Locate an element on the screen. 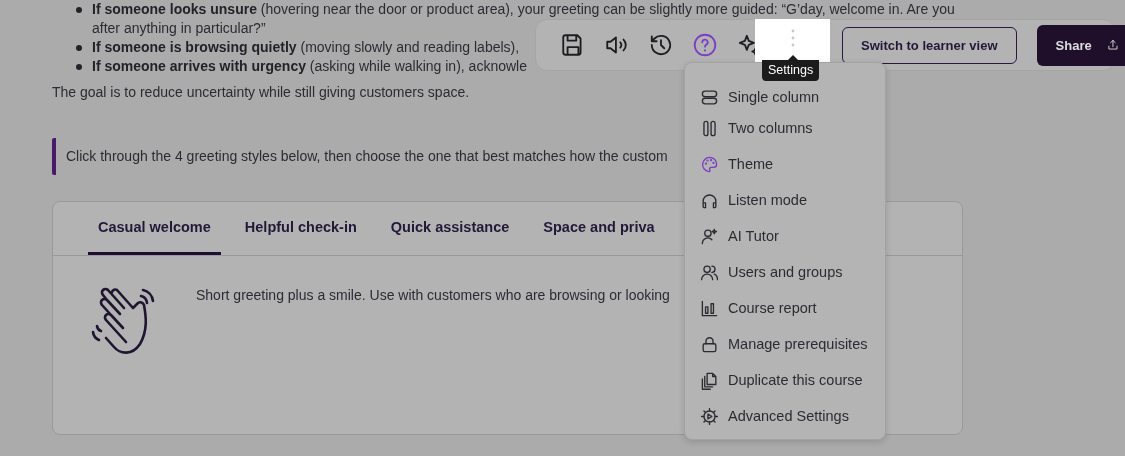 The height and width of the screenshot is (456, 1125). description-text: Short greeting plus a smile. Use with customers who are browsing or looking is located at coordinates (433, 295).